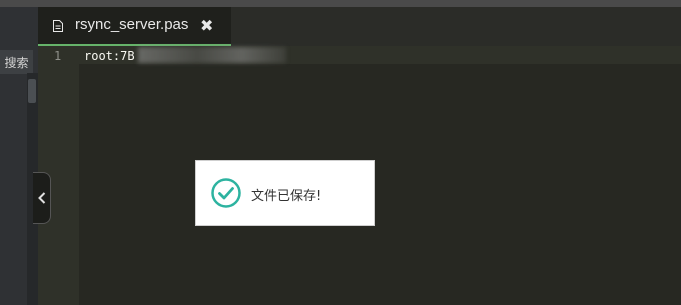 The height and width of the screenshot is (305, 681). I want to click on close-icon: ✖, so click(206, 25).